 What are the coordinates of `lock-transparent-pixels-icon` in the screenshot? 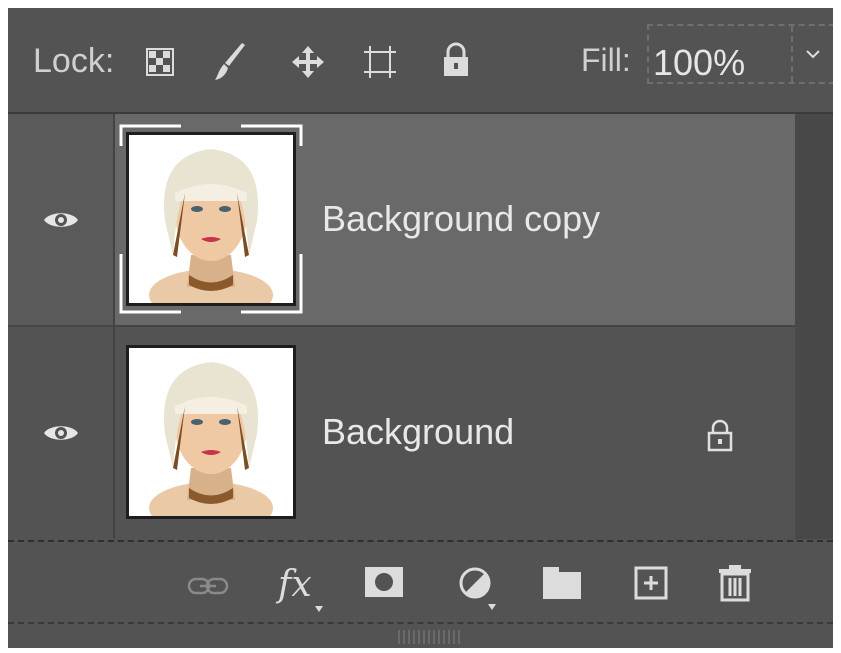 It's located at (160, 62).